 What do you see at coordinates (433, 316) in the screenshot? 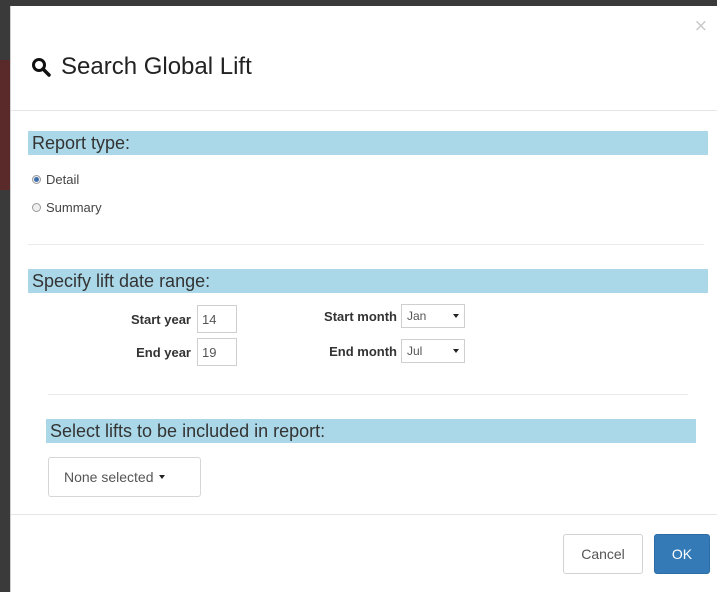
I see `start-month-select: Jan` at bounding box center [433, 316].